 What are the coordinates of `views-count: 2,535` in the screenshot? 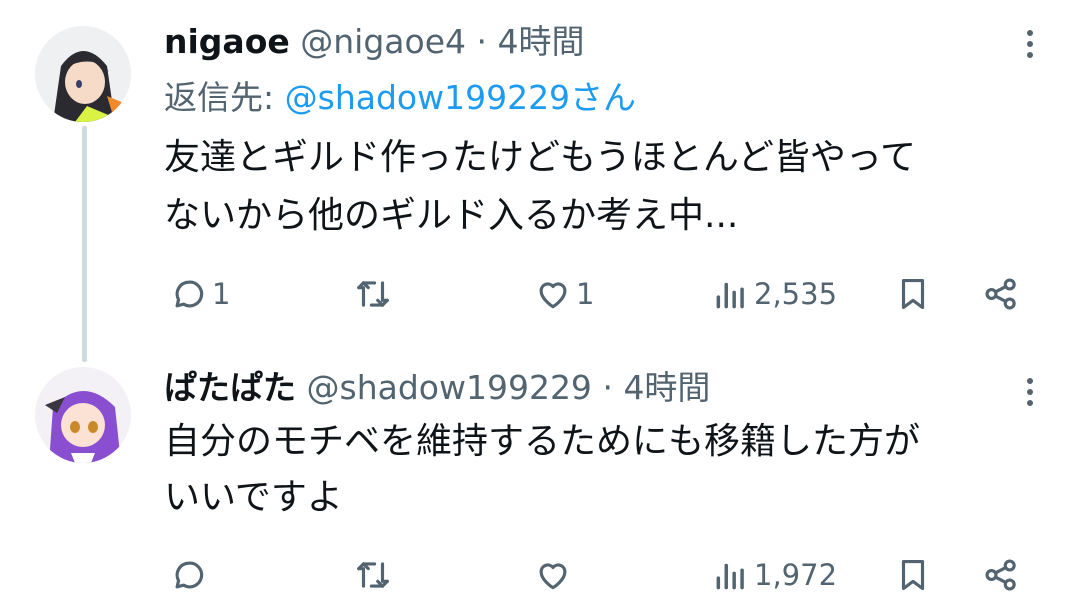 It's located at (796, 294).